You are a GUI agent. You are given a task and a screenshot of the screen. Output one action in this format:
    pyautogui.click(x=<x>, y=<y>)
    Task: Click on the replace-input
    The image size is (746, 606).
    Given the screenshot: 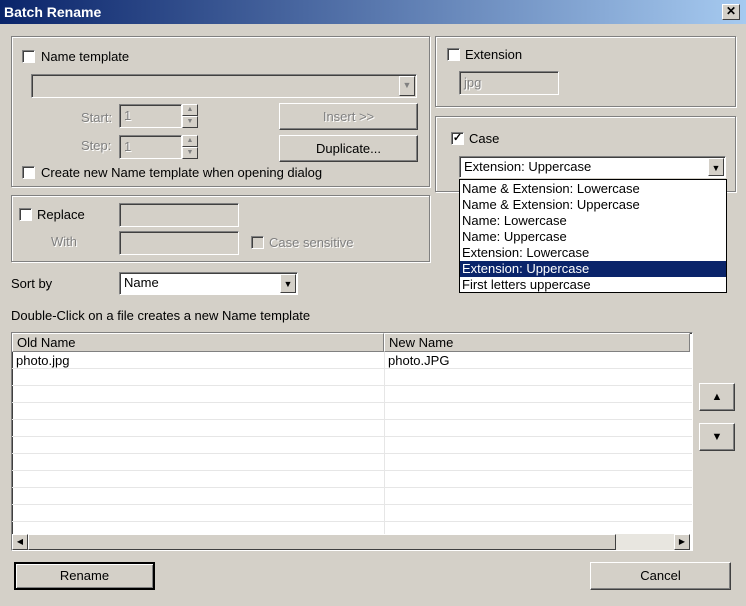 What is the action you would take?
    pyautogui.click(x=179, y=215)
    